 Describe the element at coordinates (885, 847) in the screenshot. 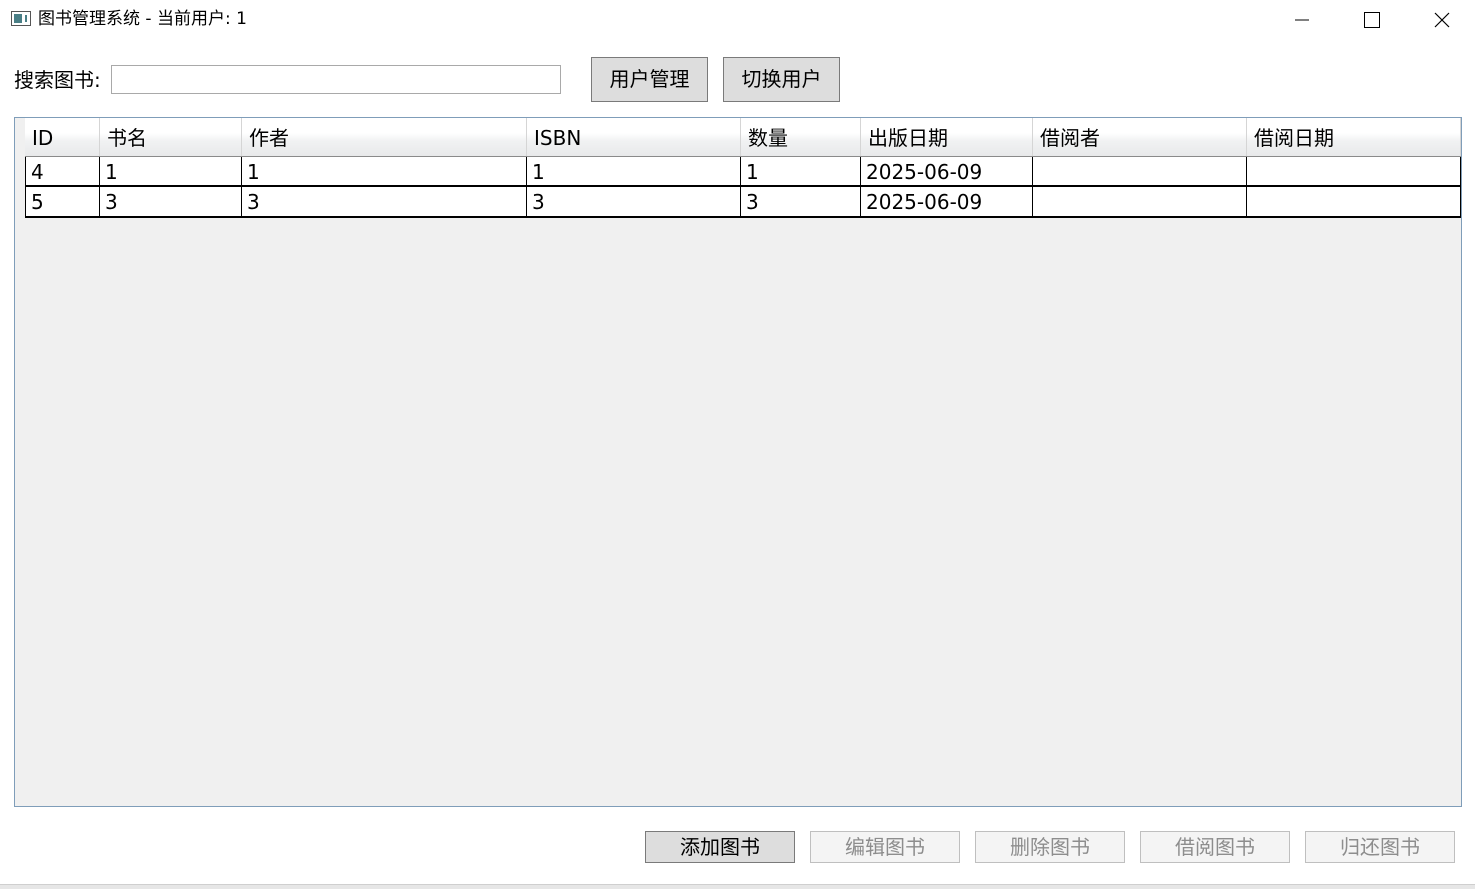

I see `edit-book-button: 编辑图书` at that location.